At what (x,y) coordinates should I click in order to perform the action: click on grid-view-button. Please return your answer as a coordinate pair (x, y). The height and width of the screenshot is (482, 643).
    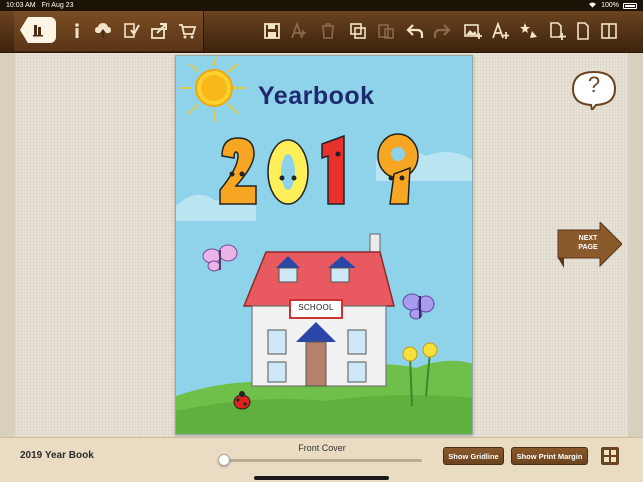
    Looking at the image, I should click on (610, 456).